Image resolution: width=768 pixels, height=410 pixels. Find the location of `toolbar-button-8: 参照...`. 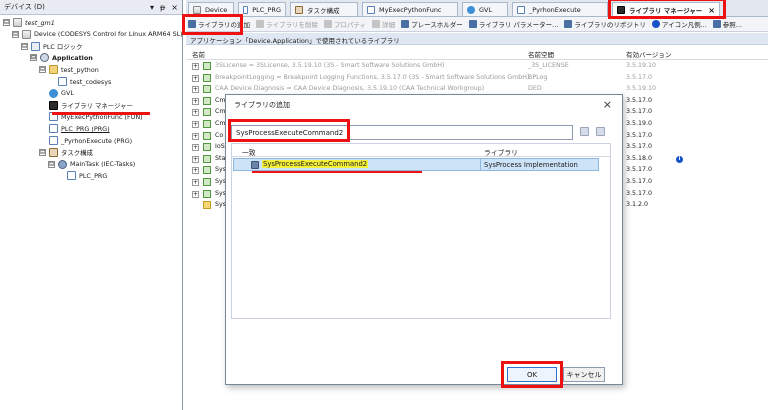

toolbar-button-8: 参照... is located at coordinates (727, 24).